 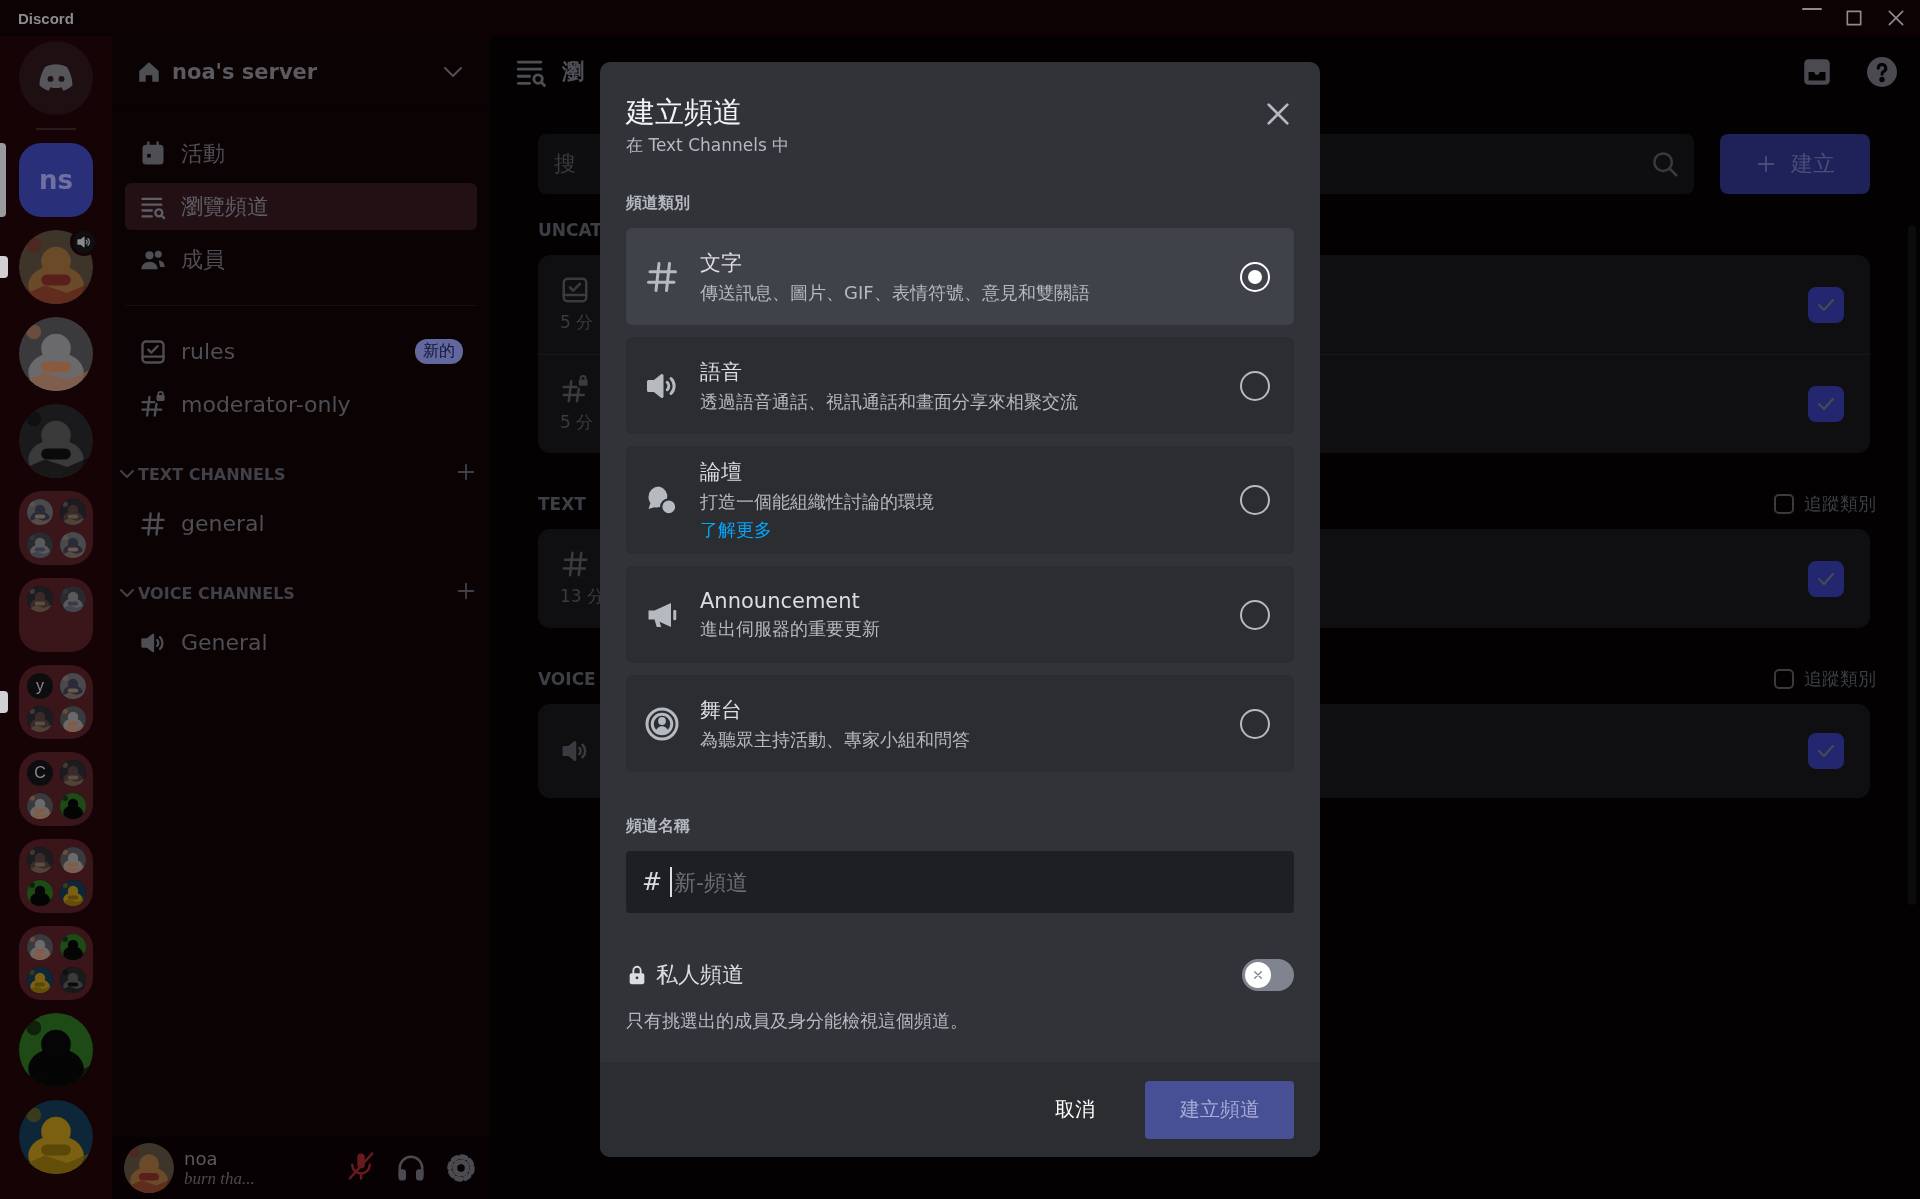 What do you see at coordinates (780, 600) in the screenshot?
I see `option-title: Announcement` at bounding box center [780, 600].